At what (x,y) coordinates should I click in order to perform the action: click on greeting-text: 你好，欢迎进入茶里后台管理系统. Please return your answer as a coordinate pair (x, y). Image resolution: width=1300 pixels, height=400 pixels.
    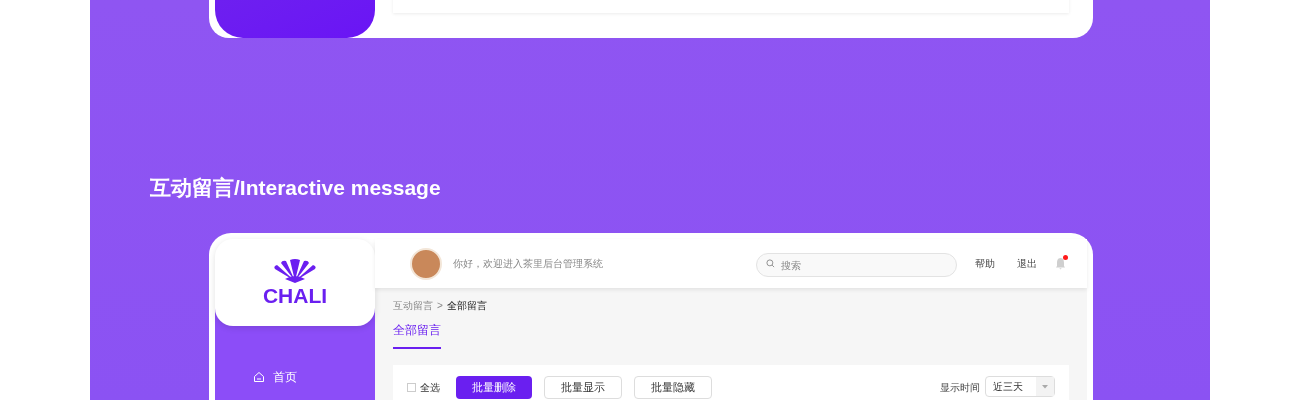
    Looking at the image, I should click on (528, 264).